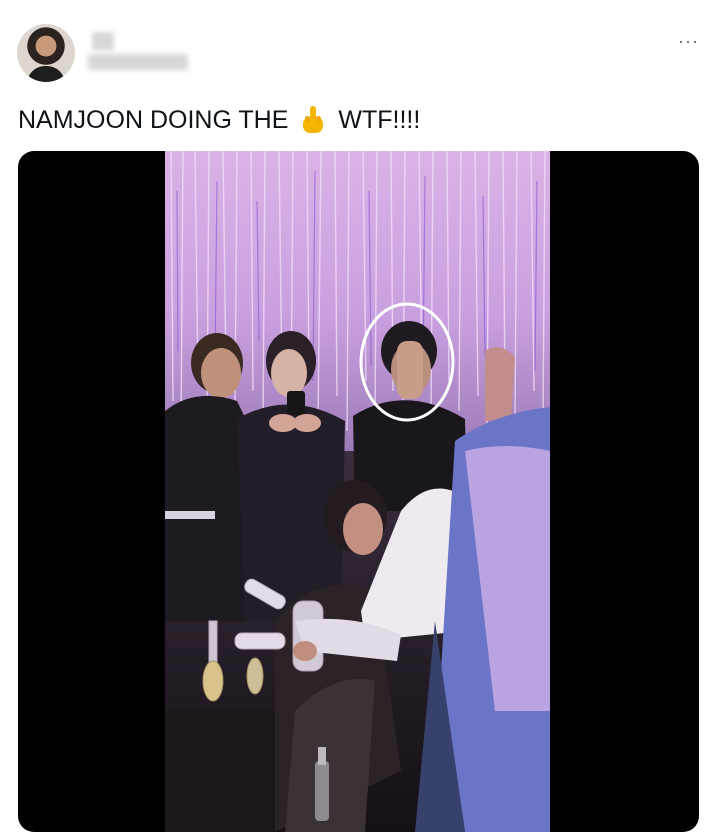 Image resolution: width=720 pixels, height=835 pixels. Describe the element at coordinates (379, 120) in the screenshot. I see `tweet-text-part-2: WTF!!!!` at that location.